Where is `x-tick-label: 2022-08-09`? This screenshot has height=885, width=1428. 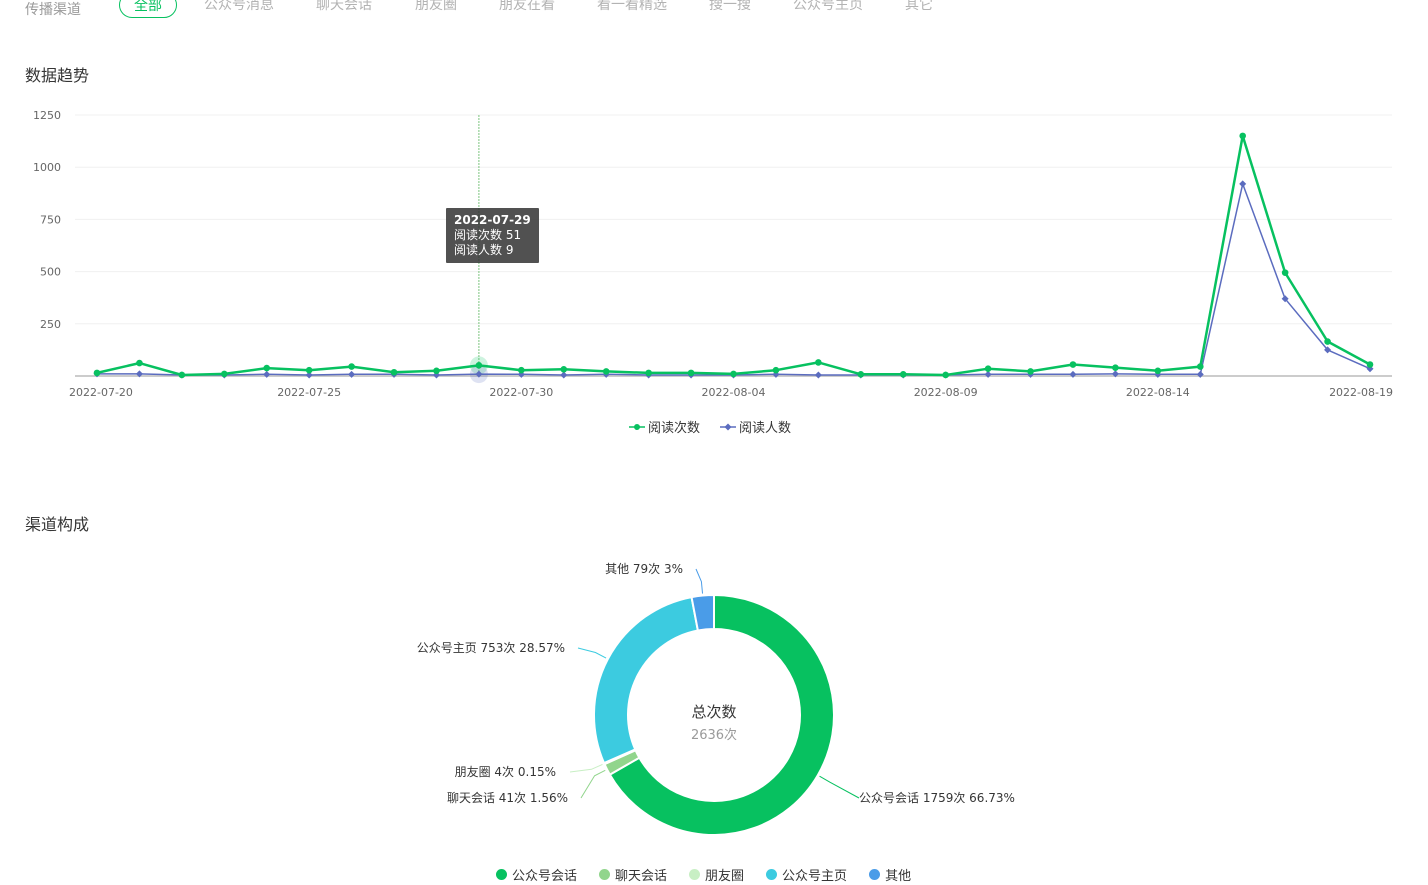 x-tick-label: 2022-08-09 is located at coordinates (946, 392).